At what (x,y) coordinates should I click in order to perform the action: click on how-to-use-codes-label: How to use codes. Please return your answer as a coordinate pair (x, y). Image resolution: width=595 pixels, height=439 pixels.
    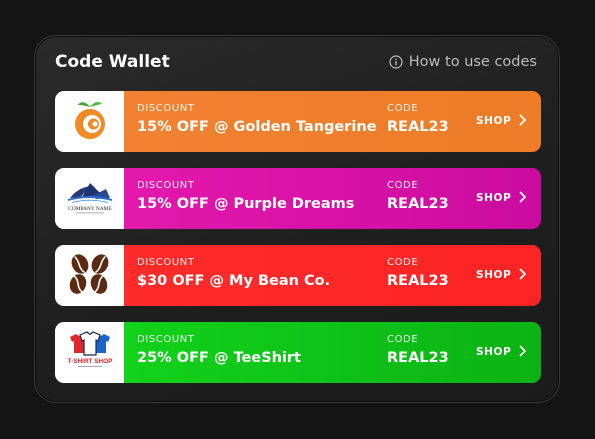
    Looking at the image, I should click on (472, 62).